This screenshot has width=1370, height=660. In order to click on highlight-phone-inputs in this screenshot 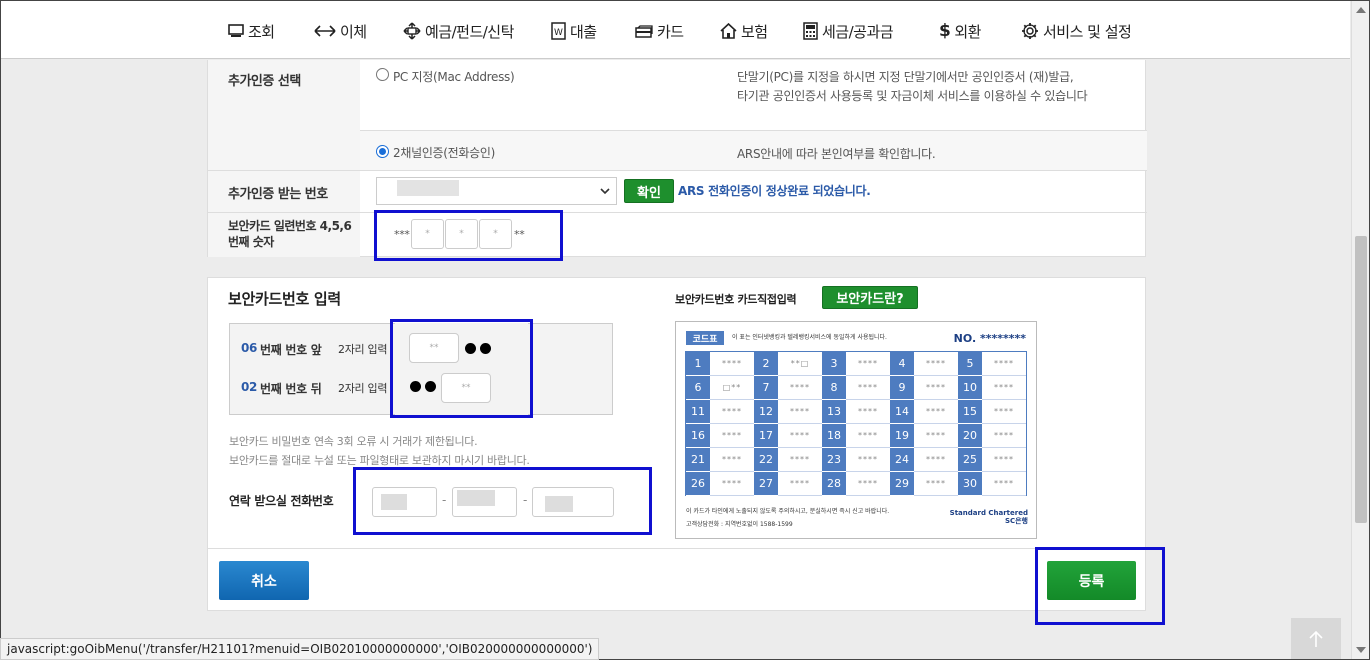, I will do `click(502, 501)`.